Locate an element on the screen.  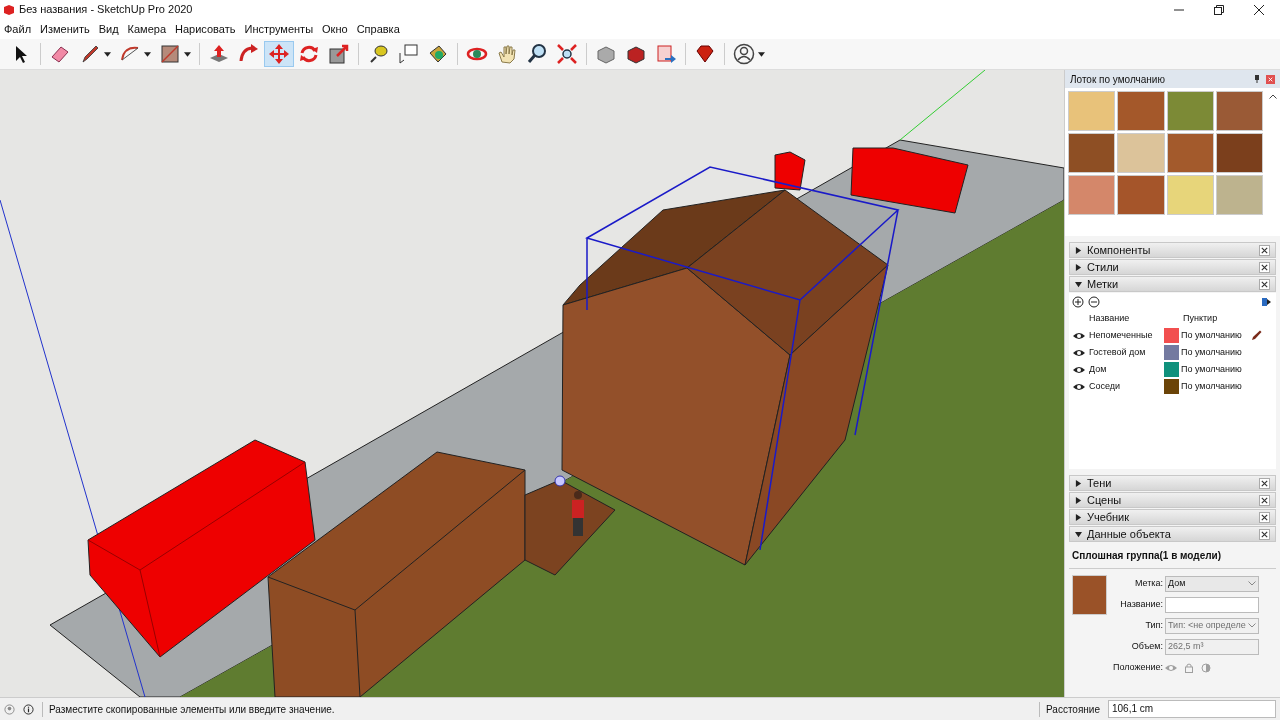
person-figure is located at coordinates (578, 513).